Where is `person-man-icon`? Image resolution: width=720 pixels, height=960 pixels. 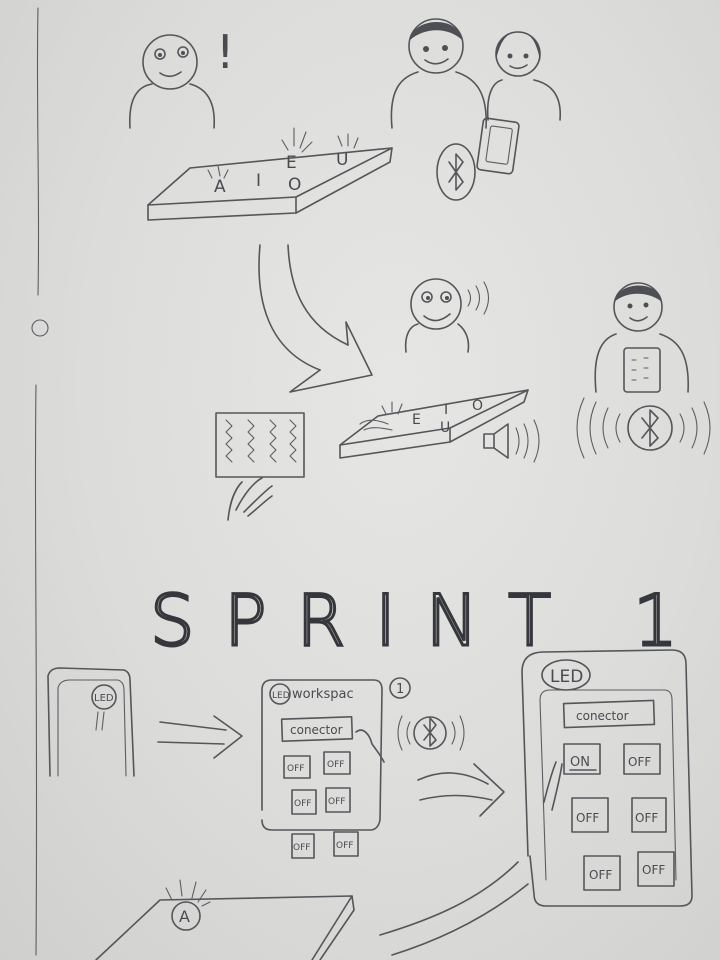 person-man-icon is located at coordinates (438, 73).